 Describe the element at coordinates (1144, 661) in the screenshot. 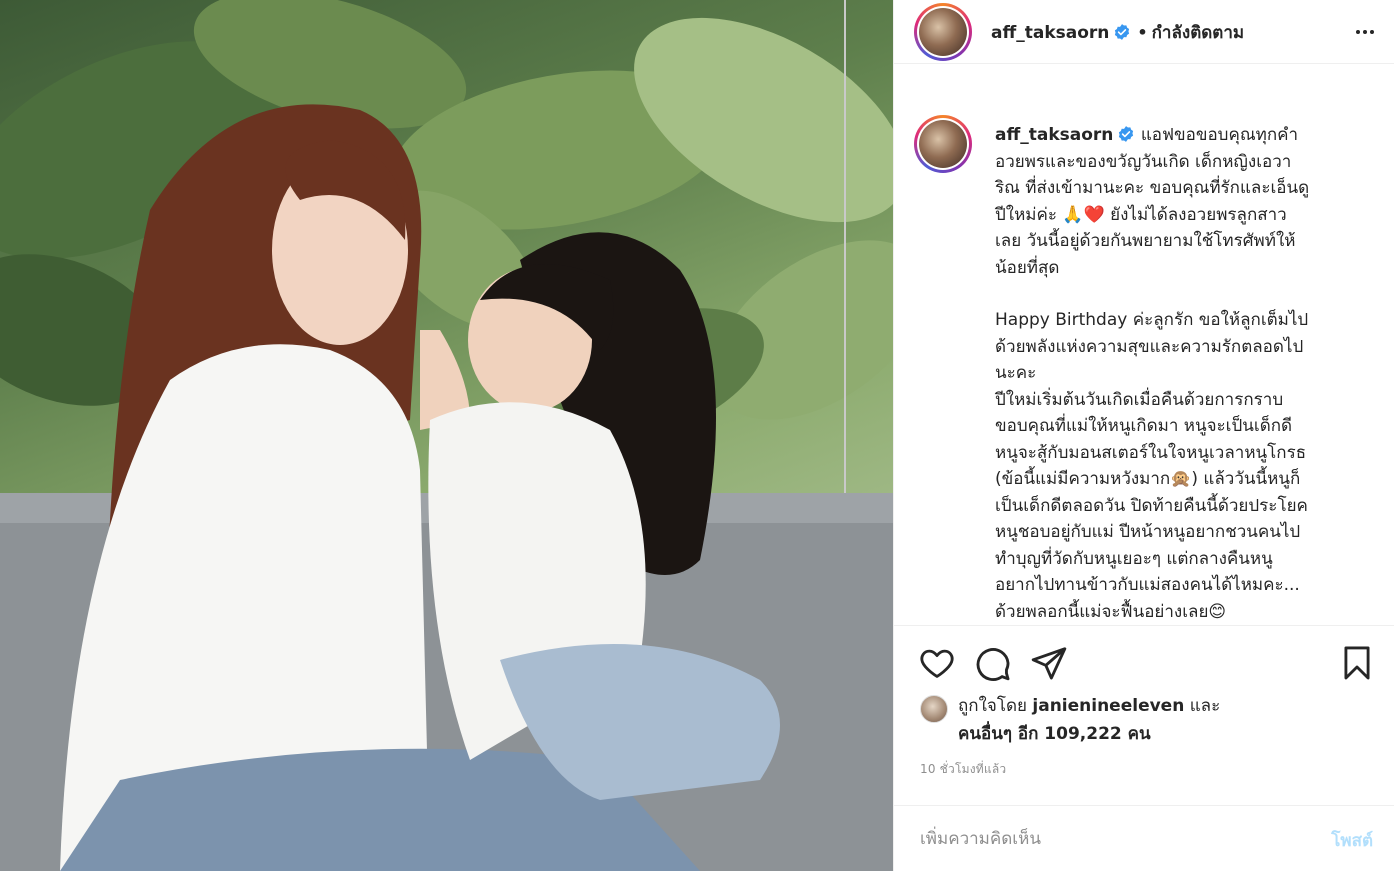

I see `action-bar` at that location.